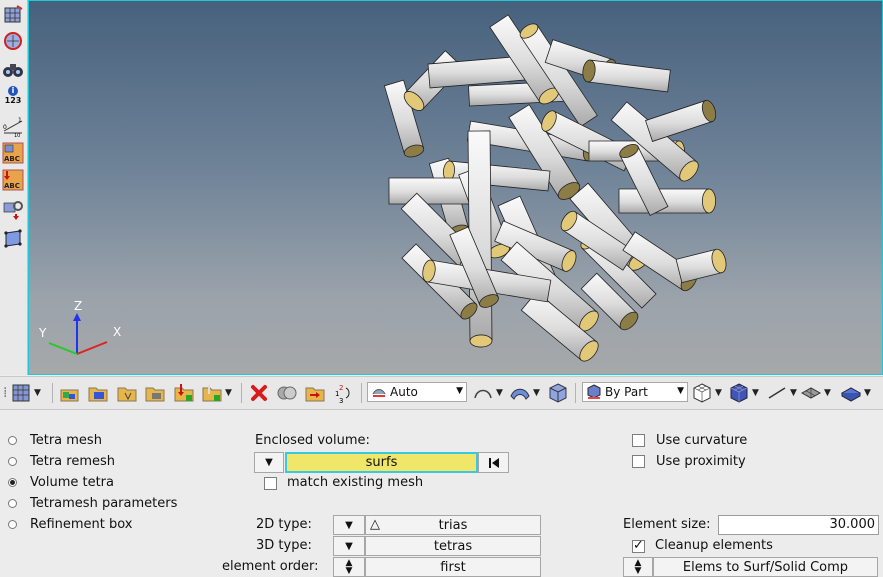 Image resolution: width=883 pixels, height=577 pixels. I want to click on renumber-button: 213, so click(344, 393).